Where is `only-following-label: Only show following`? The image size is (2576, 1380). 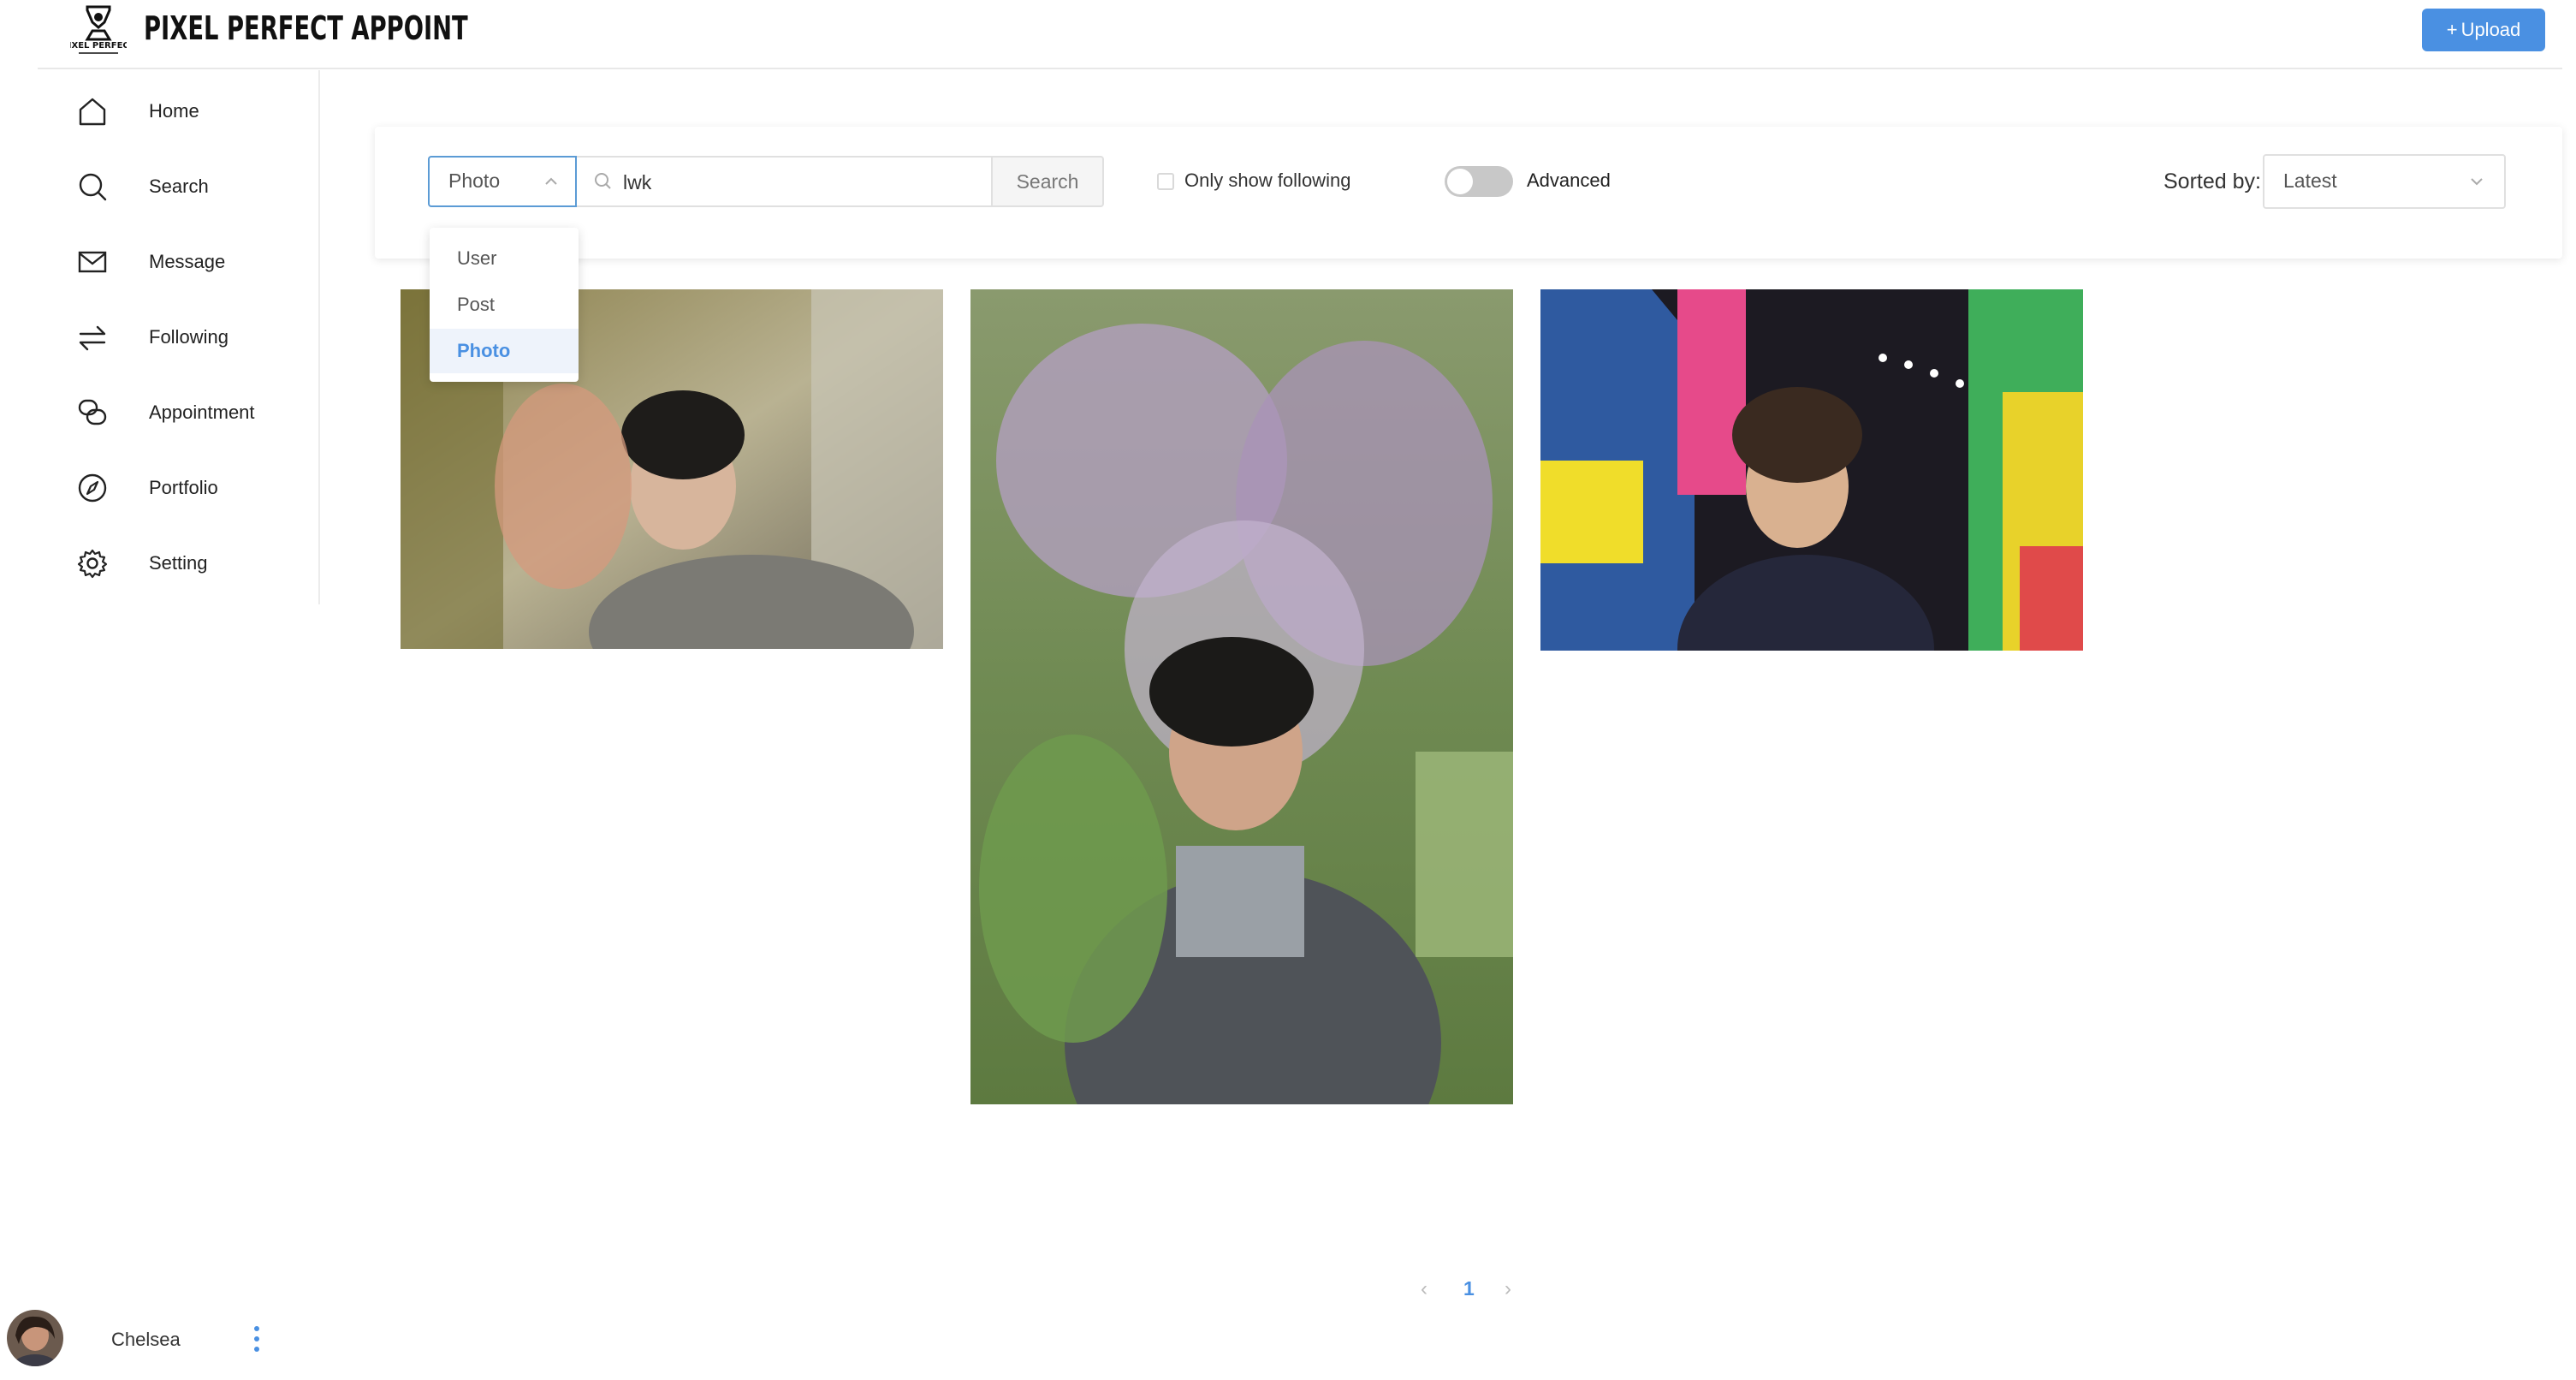 only-following-label: Only show following is located at coordinates (1267, 181).